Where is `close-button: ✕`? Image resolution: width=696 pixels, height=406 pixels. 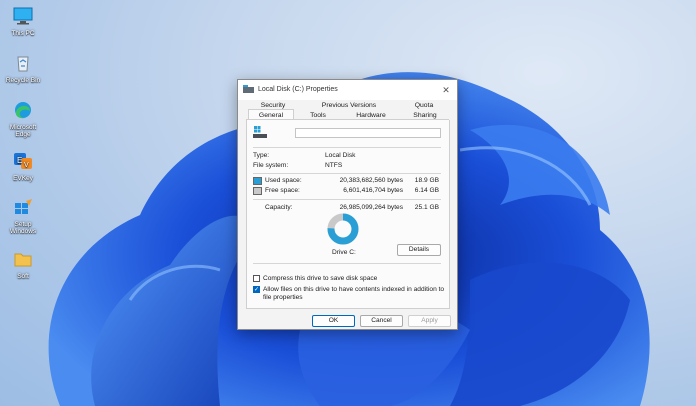
close-button: ✕ is located at coordinates (446, 90).